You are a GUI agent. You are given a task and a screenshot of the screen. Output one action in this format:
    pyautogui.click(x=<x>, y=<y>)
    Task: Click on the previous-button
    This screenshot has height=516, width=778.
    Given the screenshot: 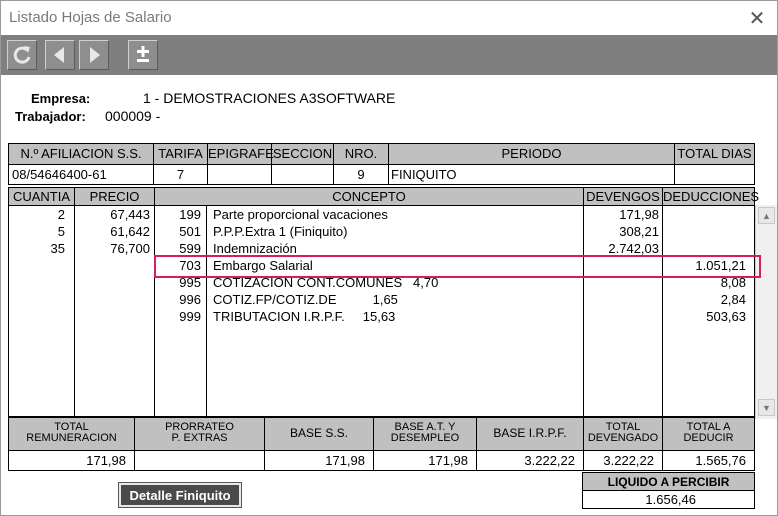 What is the action you would take?
    pyautogui.click(x=60, y=55)
    